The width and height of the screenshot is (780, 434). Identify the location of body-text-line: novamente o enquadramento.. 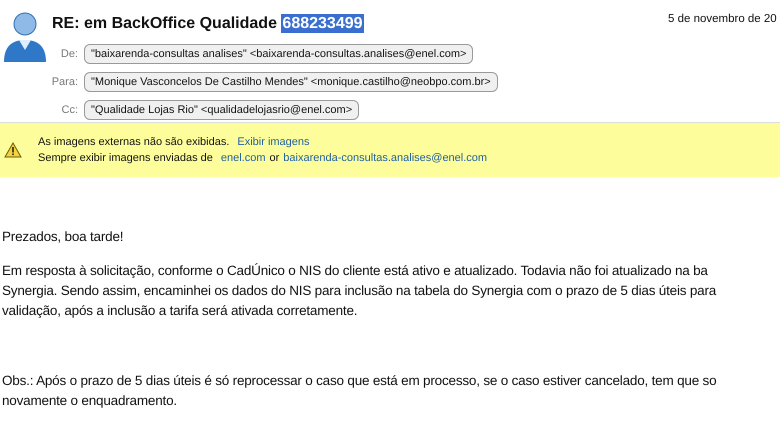
(90, 401).